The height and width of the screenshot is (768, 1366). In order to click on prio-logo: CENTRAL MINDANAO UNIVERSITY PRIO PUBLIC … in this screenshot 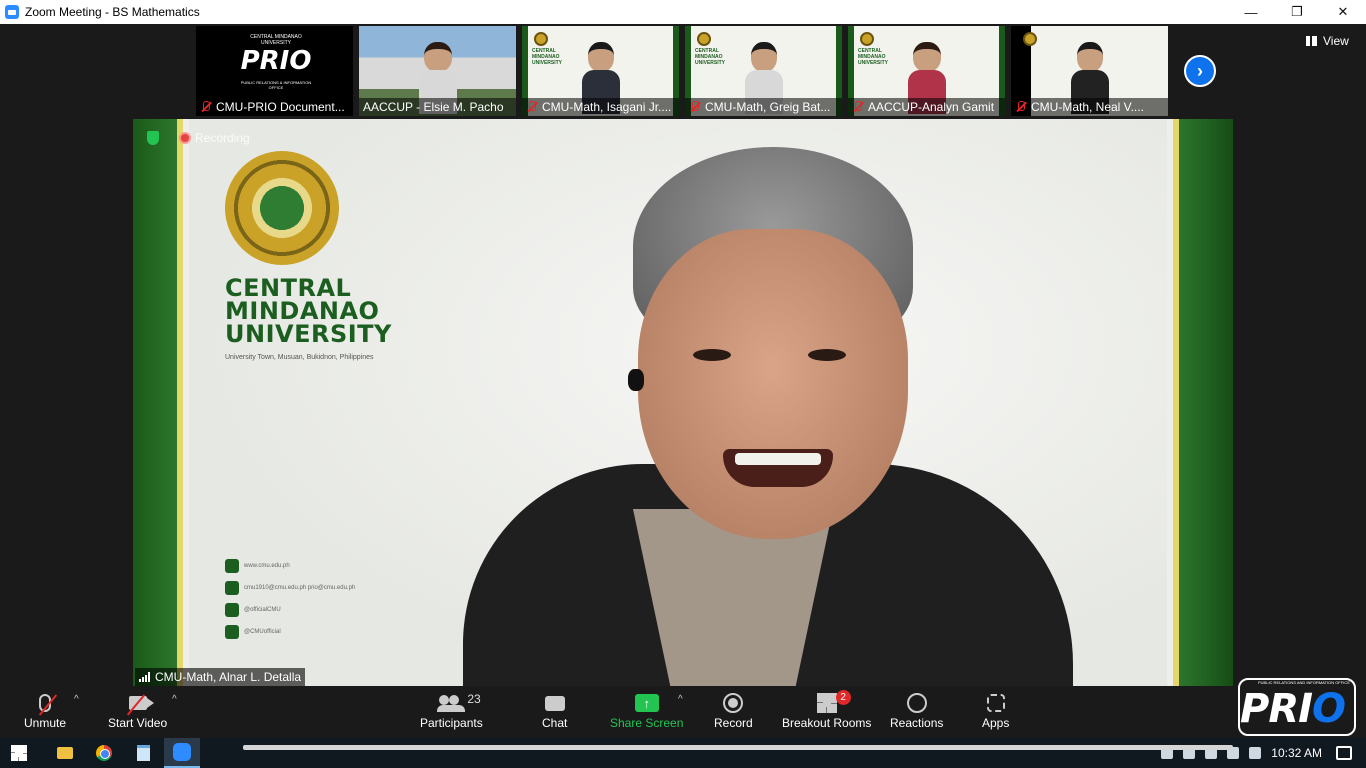, I will do `click(276, 65)`.